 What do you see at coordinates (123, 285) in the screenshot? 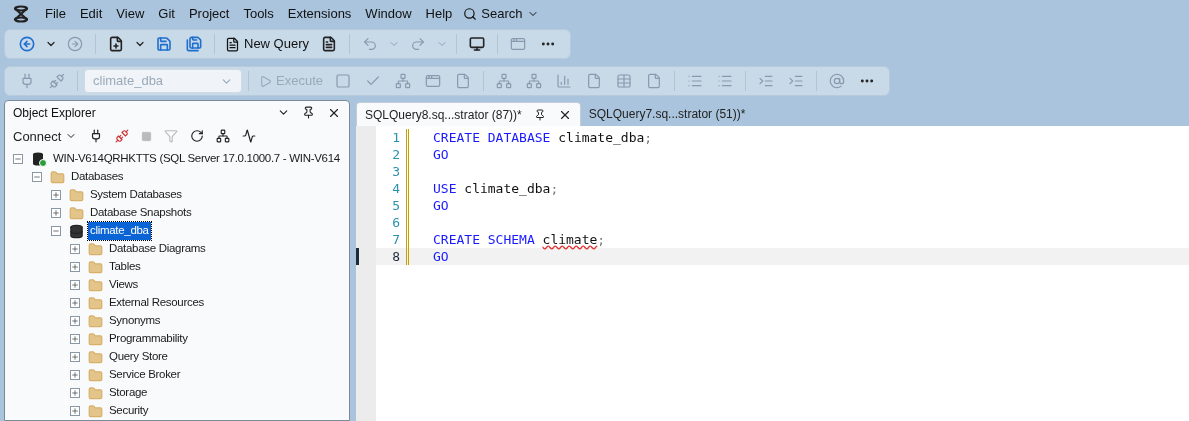
I see `tree-item: Views` at bounding box center [123, 285].